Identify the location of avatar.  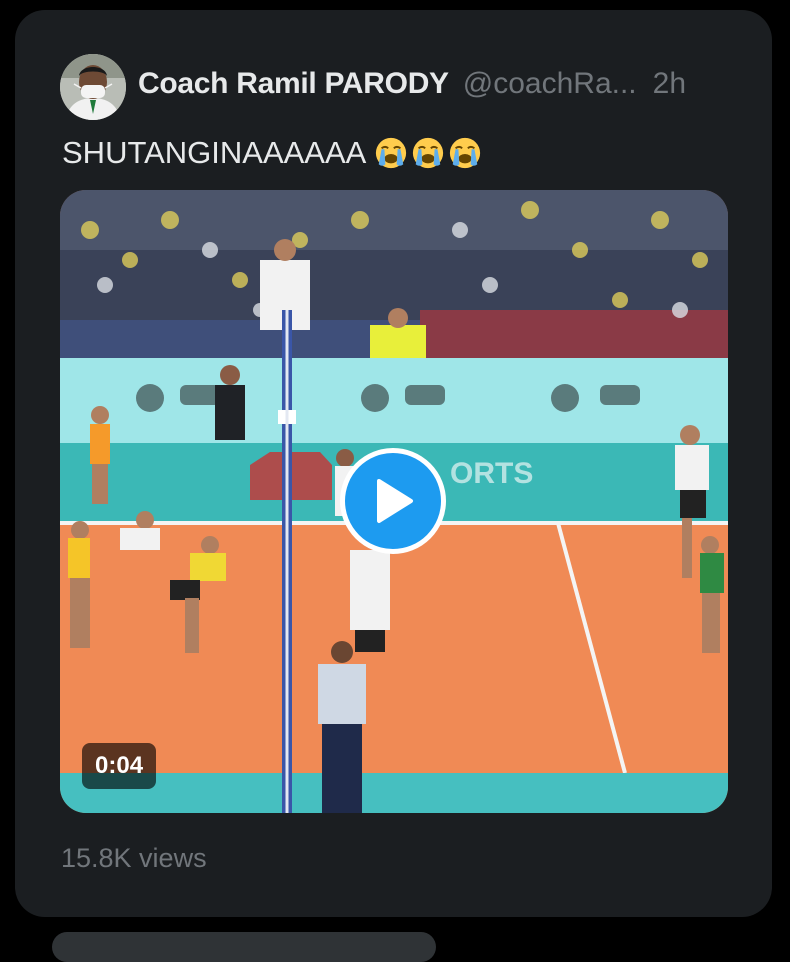
(93, 87).